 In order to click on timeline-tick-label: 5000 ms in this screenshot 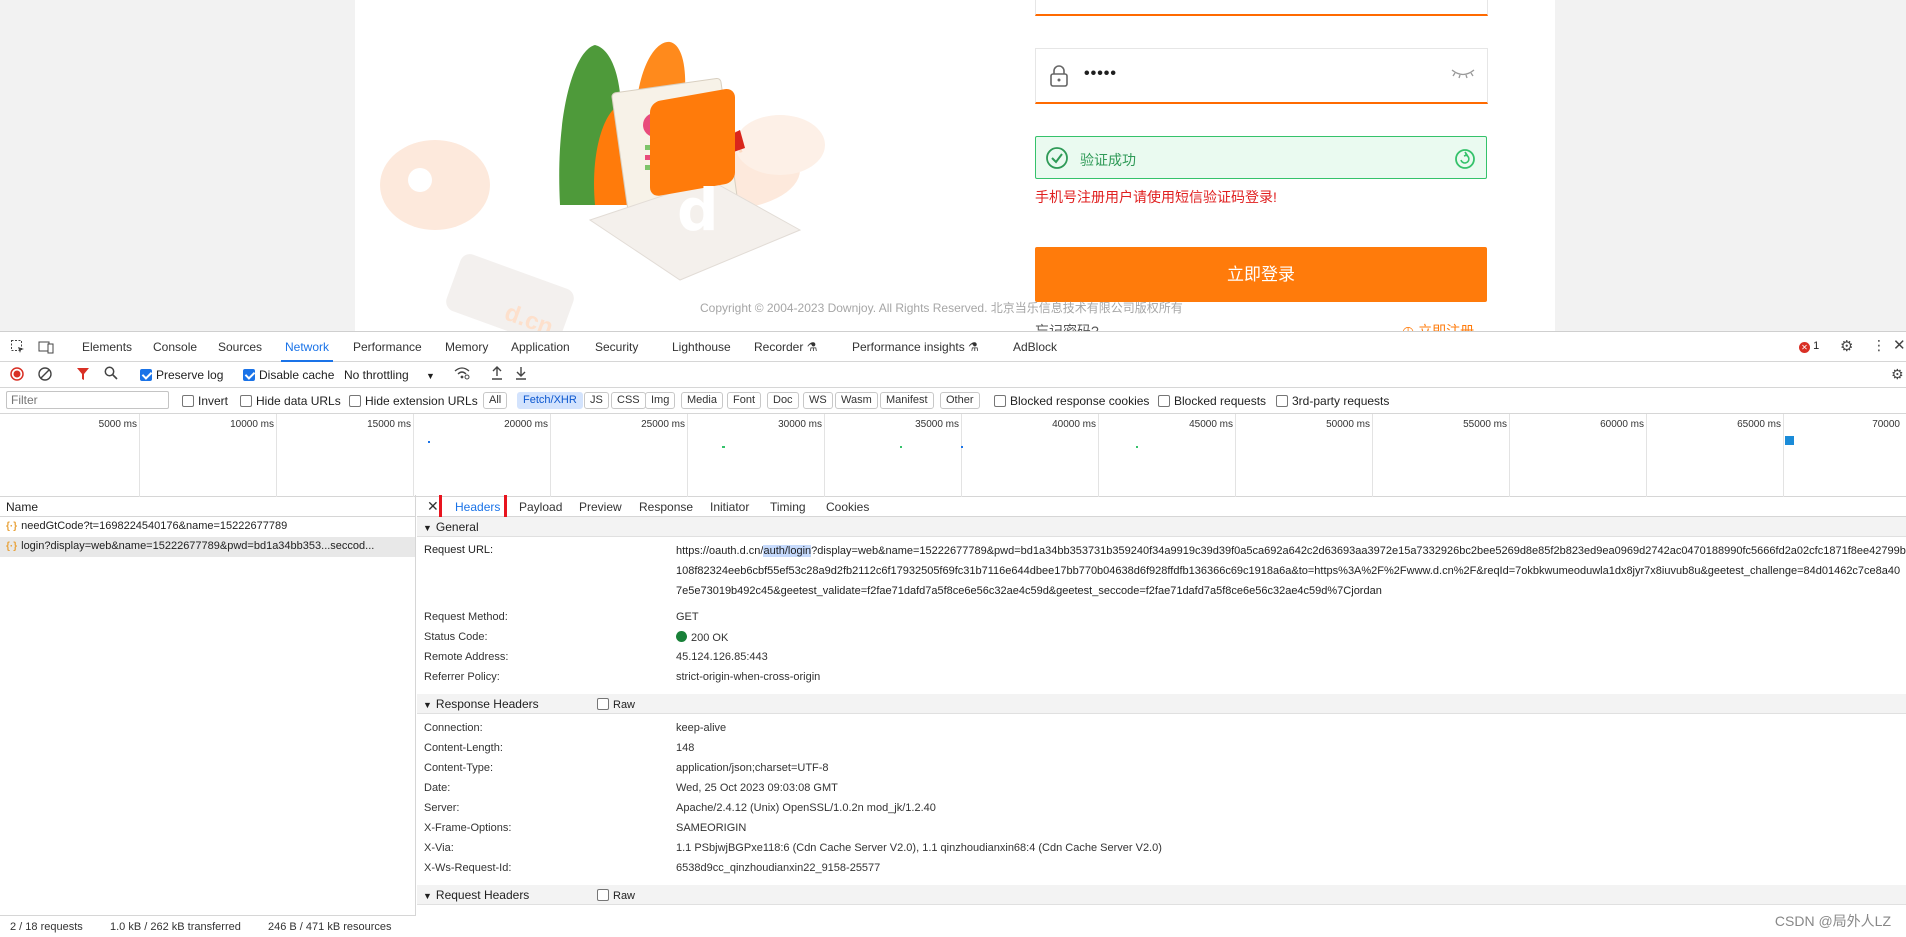, I will do `click(117, 424)`.